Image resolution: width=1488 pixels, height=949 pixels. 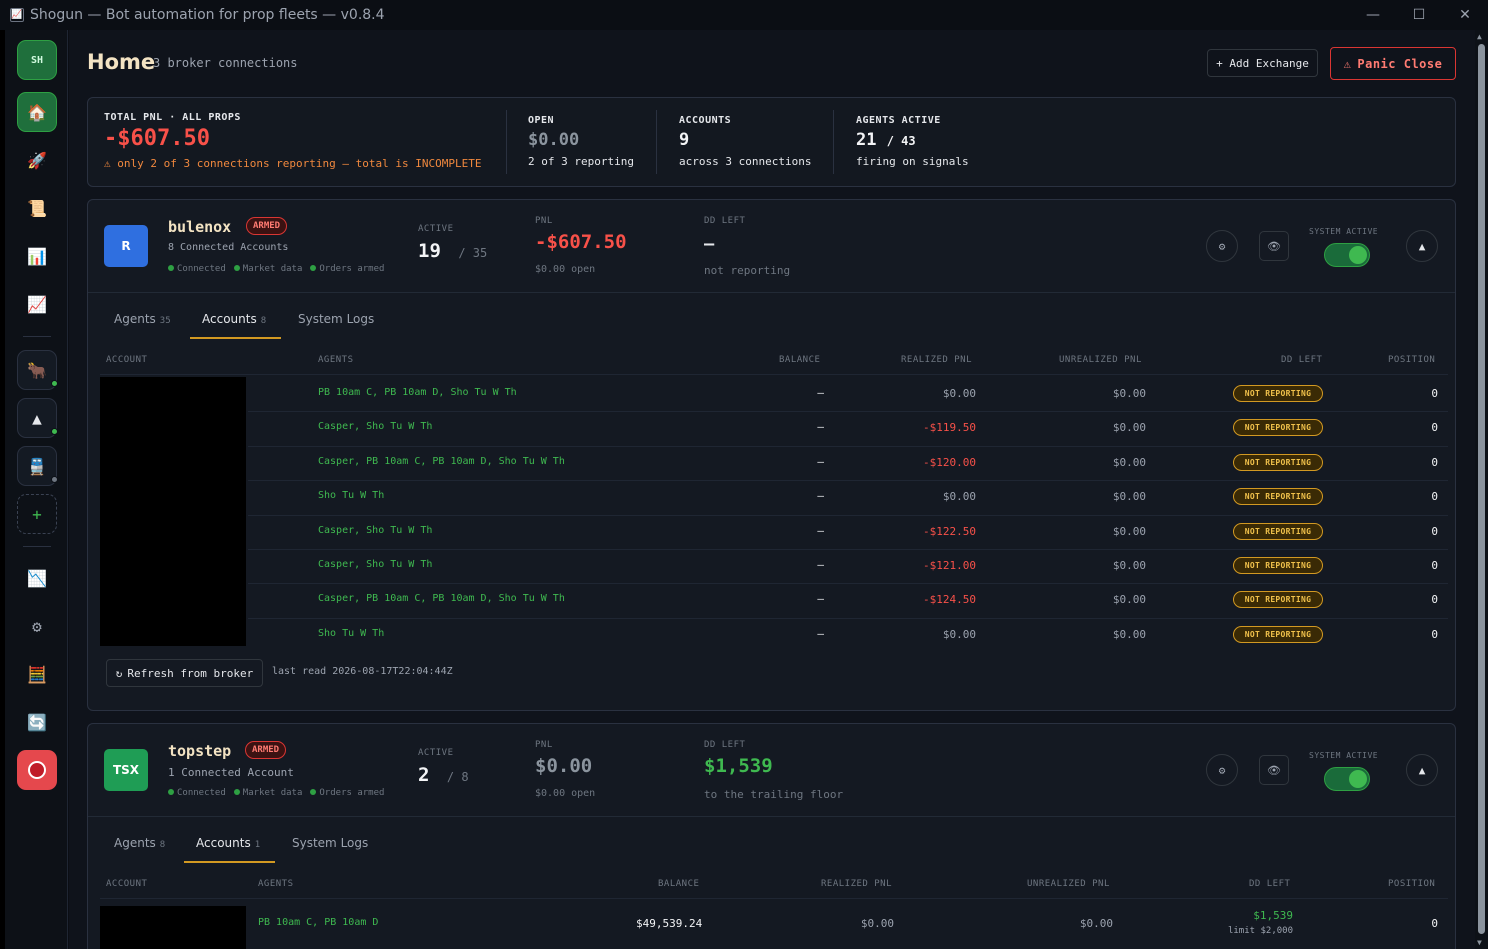 I want to click on minimize-button: —, so click(x=1373, y=15).